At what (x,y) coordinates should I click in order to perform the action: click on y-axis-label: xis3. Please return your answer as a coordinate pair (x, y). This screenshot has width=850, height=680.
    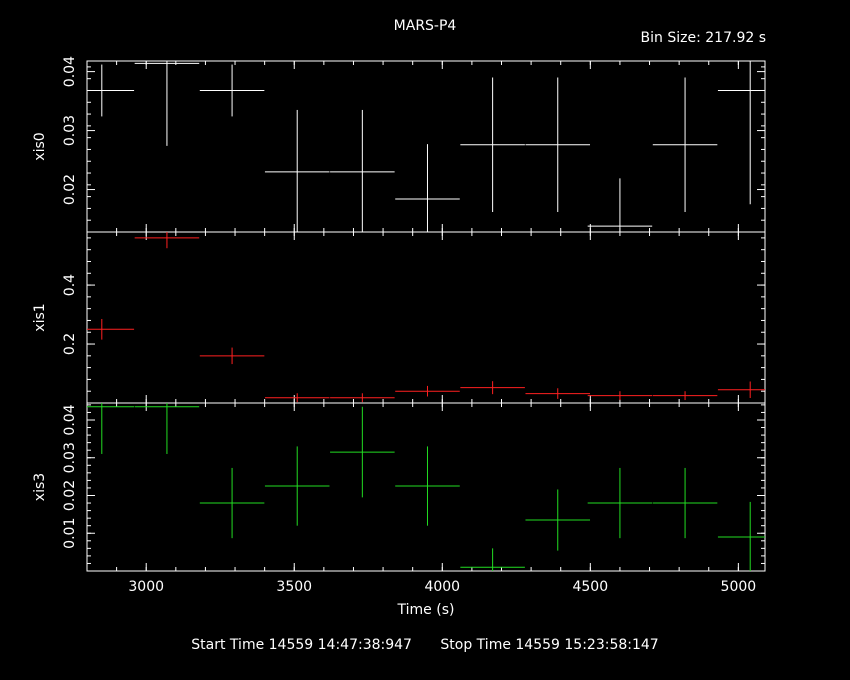
    Looking at the image, I should click on (40, 487).